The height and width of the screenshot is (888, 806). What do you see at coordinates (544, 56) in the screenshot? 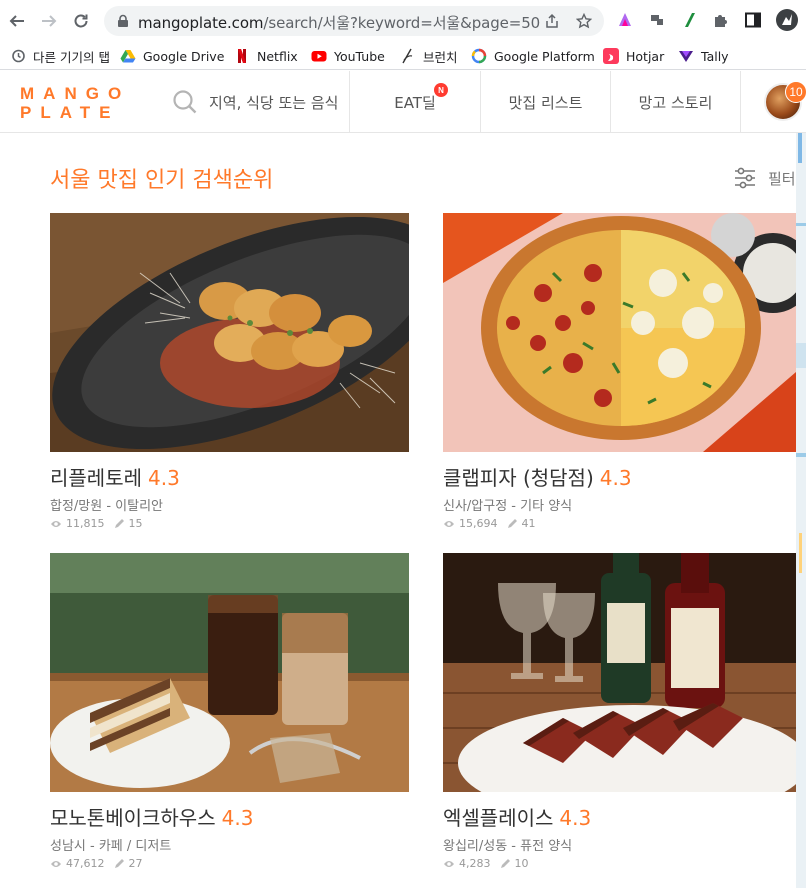
I see `bookmark-label: Google Platform` at bounding box center [544, 56].